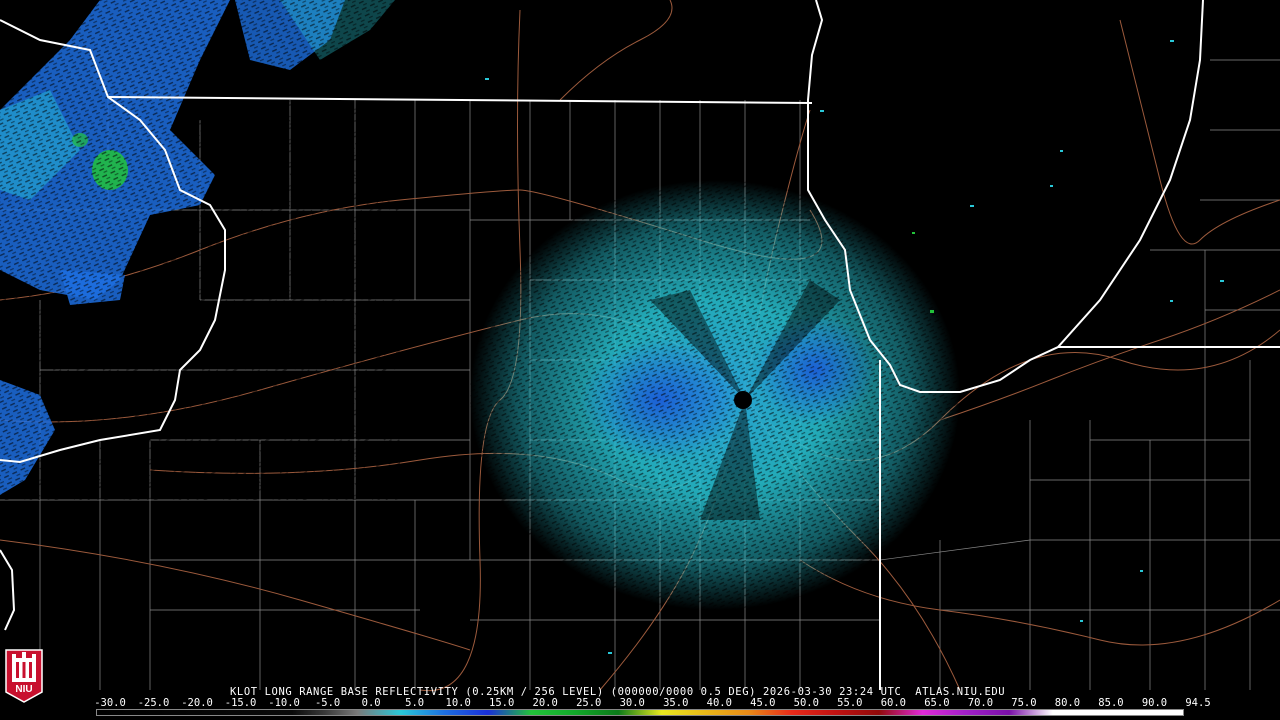  Describe the element at coordinates (719, 703) in the screenshot. I see `scale-tick-label: 40.0` at that location.